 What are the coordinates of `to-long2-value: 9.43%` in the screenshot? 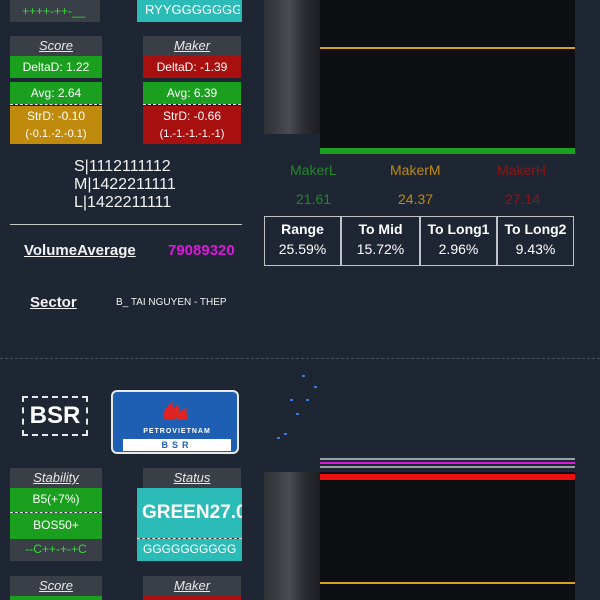 It's located at (535, 249).